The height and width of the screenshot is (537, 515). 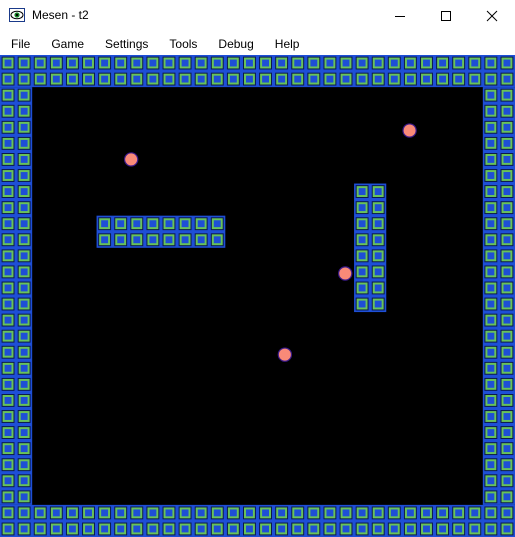 I want to click on menu-game: Game, so click(x=67, y=44).